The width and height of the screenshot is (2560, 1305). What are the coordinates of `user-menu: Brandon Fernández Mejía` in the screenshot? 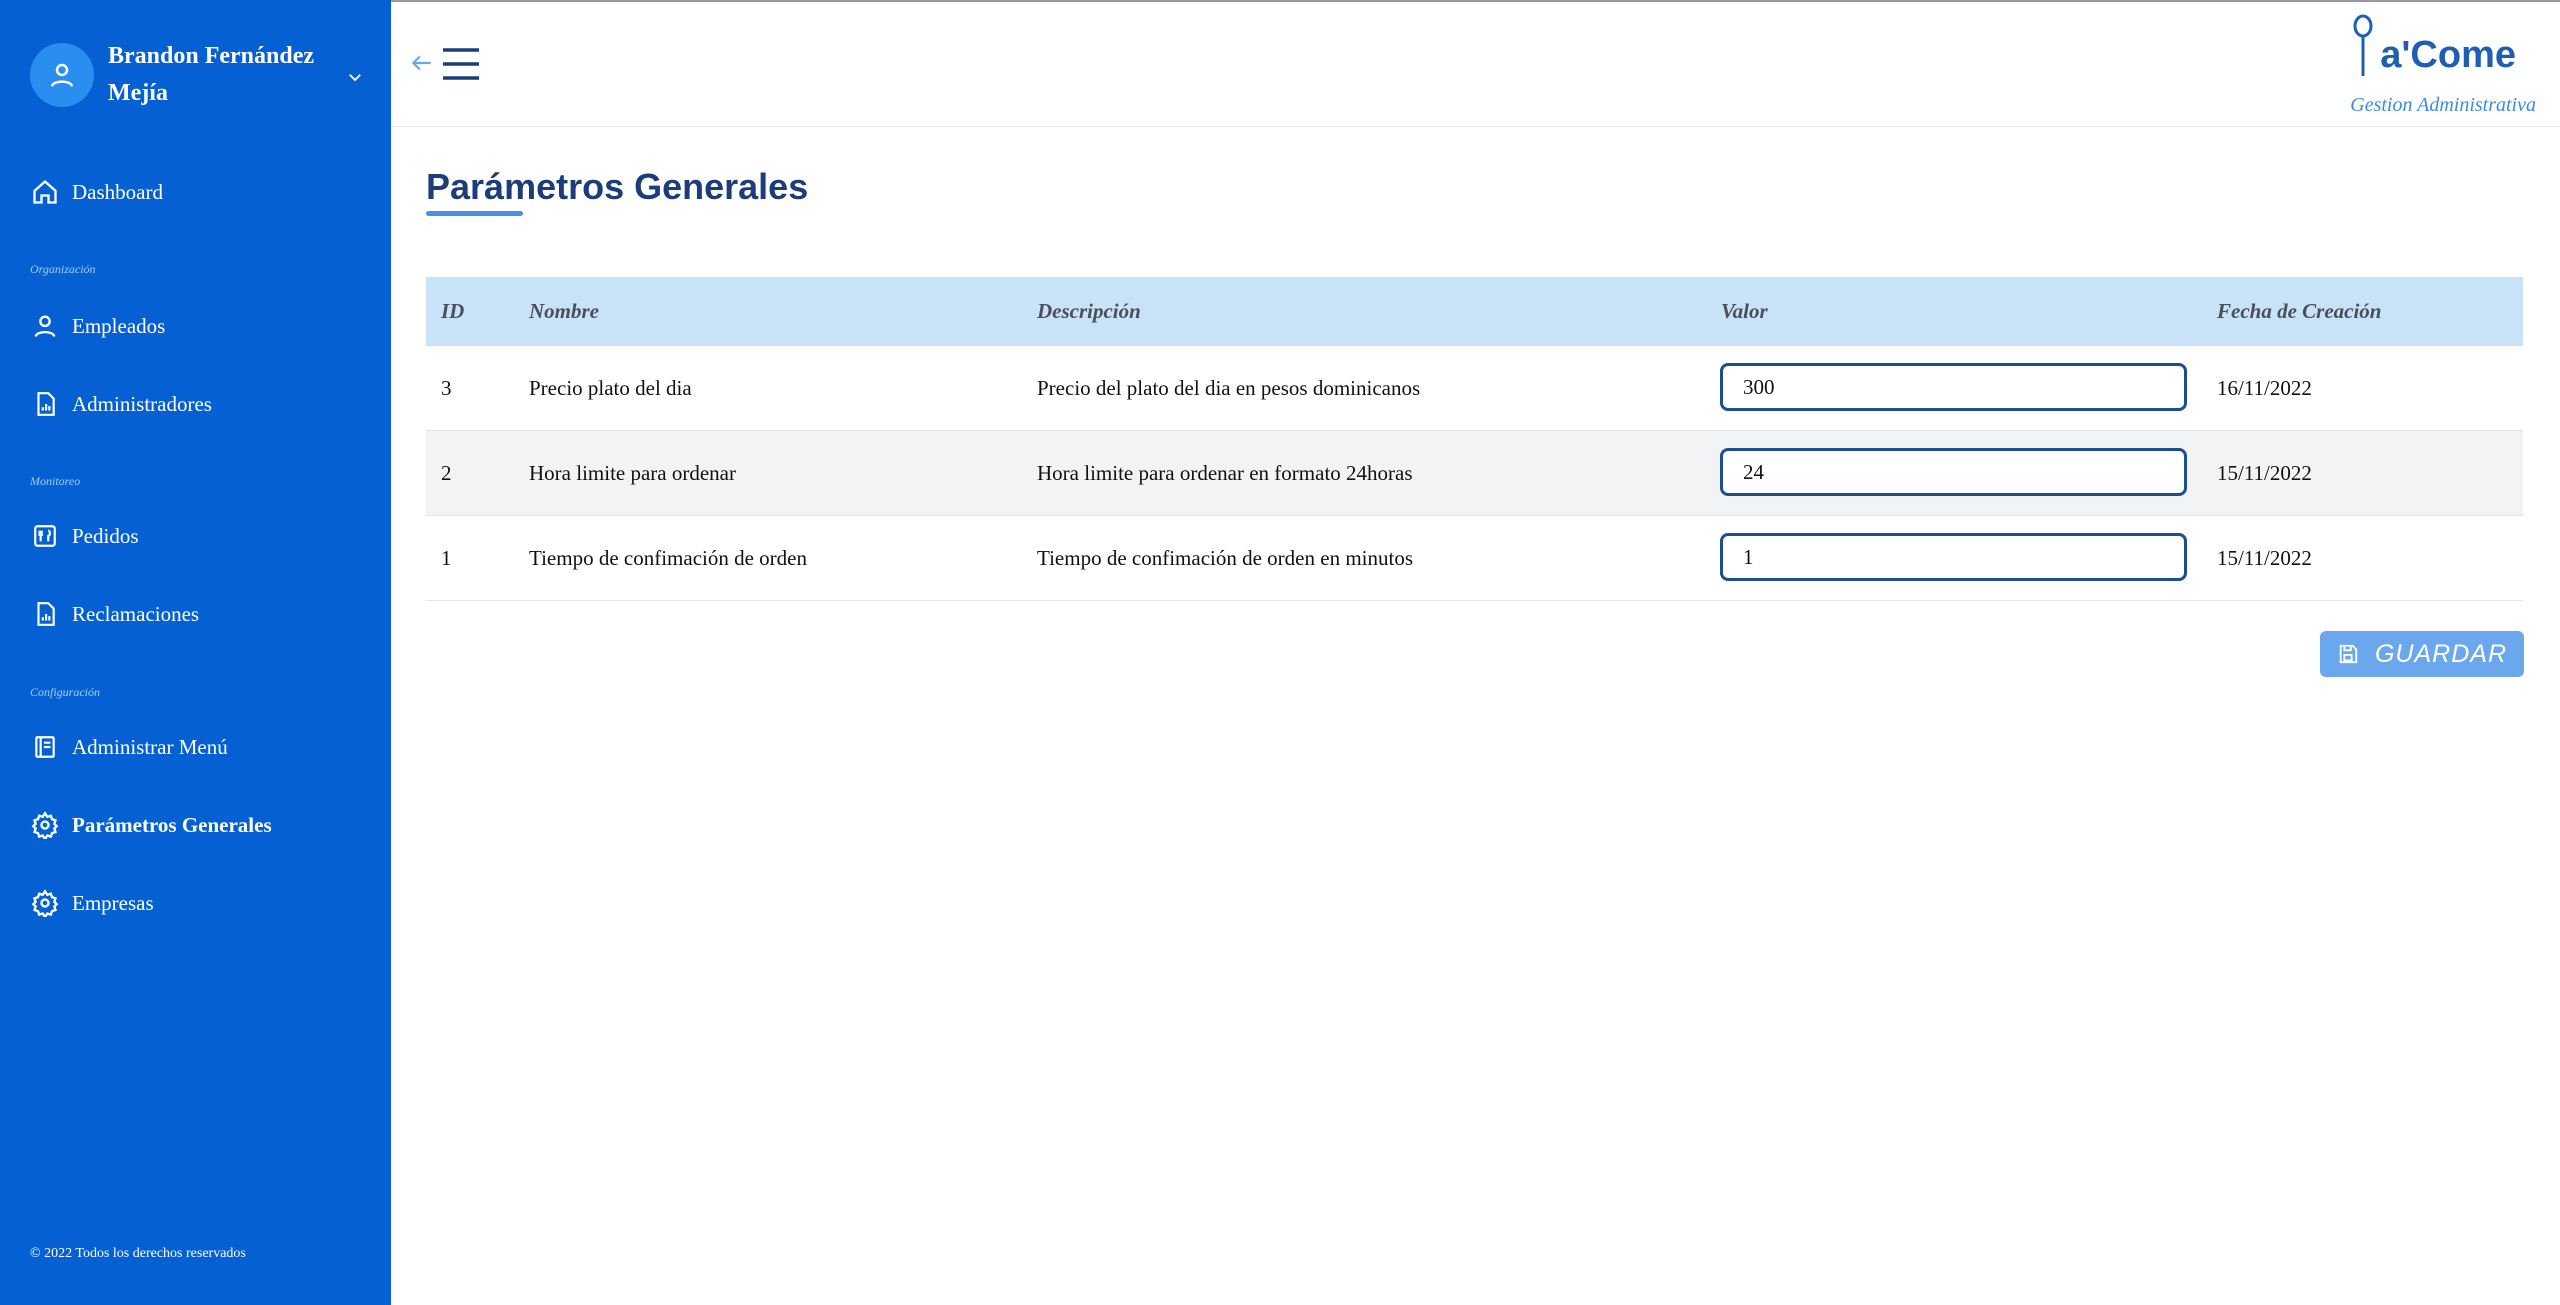 It's located at (200, 75).